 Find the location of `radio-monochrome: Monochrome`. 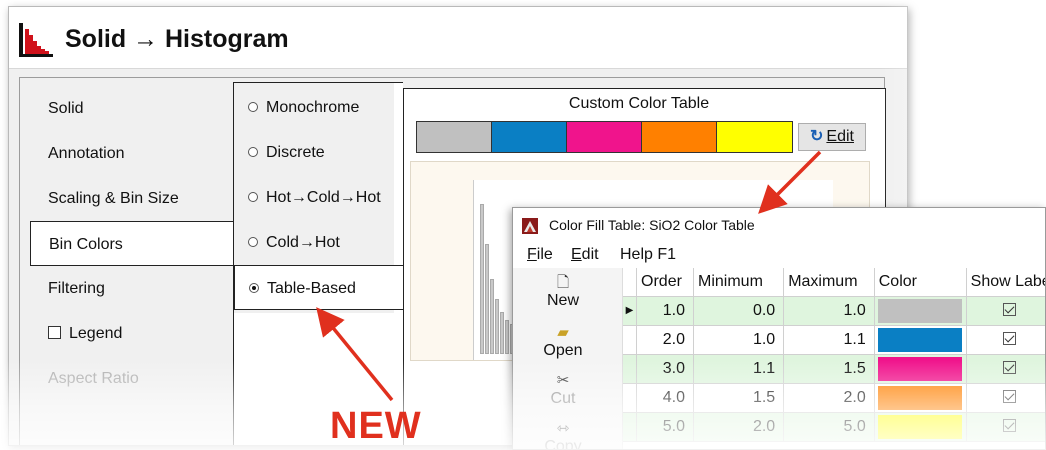

radio-monochrome: Monochrome is located at coordinates (319, 107).